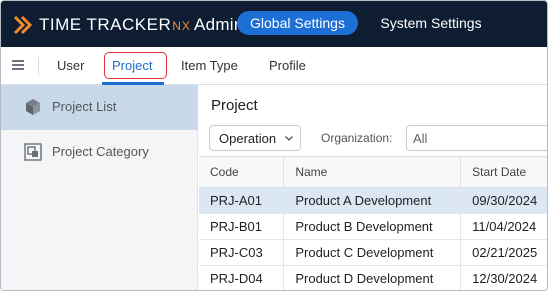  Describe the element at coordinates (38, 66) in the screenshot. I see `divider` at that location.